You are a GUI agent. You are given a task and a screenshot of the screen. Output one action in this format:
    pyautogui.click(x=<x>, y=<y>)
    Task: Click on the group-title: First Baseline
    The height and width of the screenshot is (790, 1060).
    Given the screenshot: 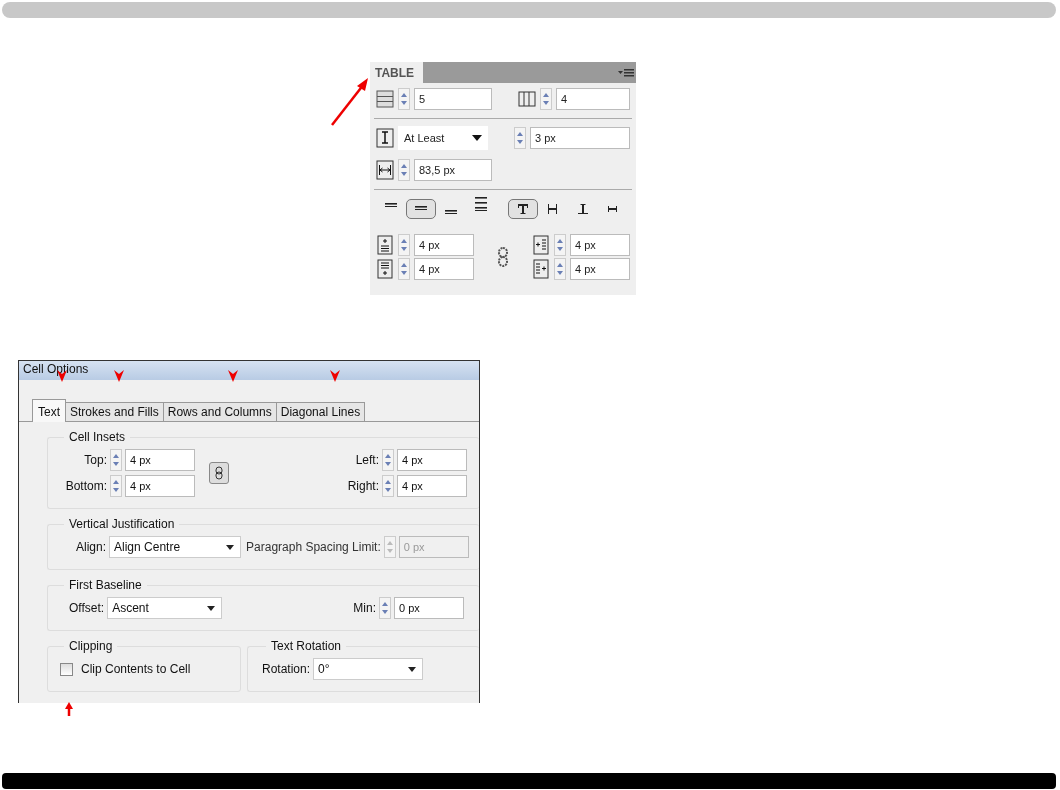 What is the action you would take?
    pyautogui.click(x=105, y=585)
    